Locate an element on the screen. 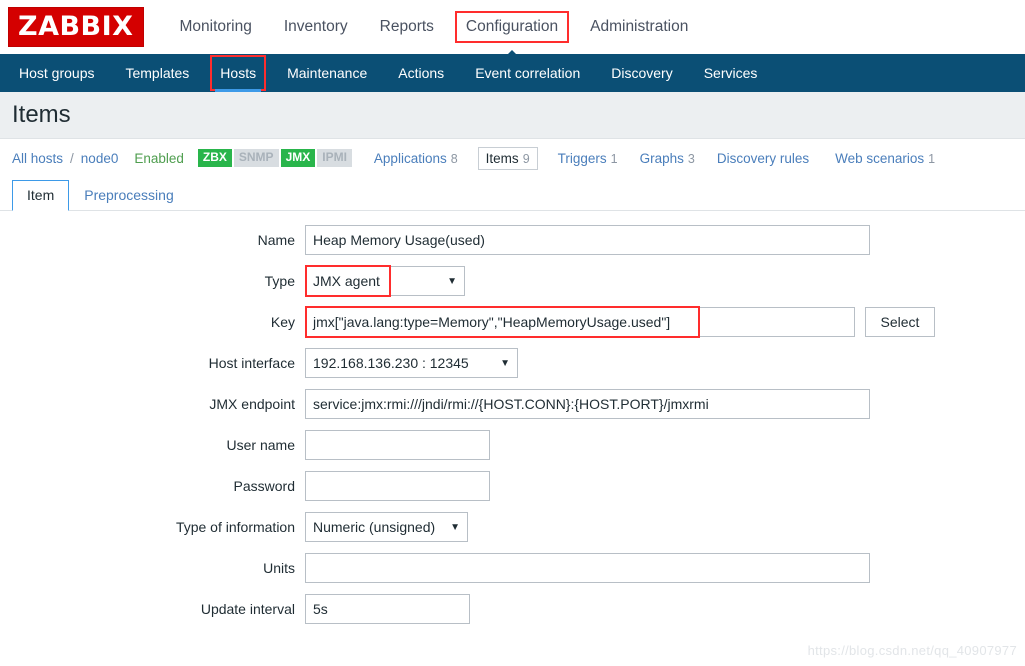  nav-item-monitoring: Monitoring is located at coordinates (216, 27).